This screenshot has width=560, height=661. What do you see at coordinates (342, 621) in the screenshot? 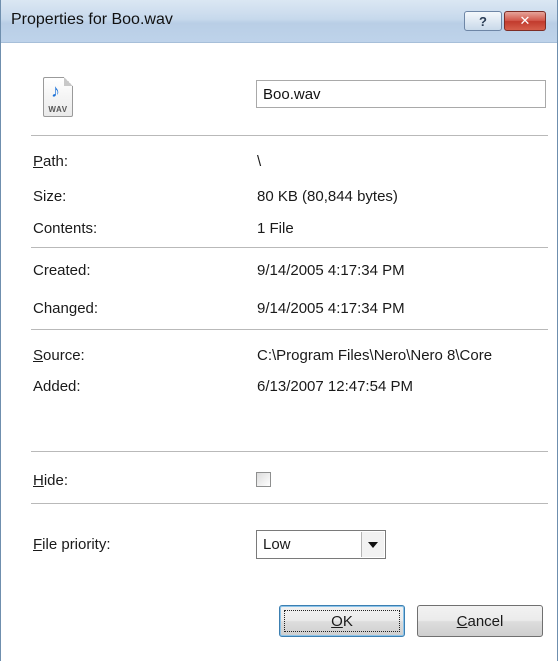
I see `ok-button: OK` at bounding box center [342, 621].